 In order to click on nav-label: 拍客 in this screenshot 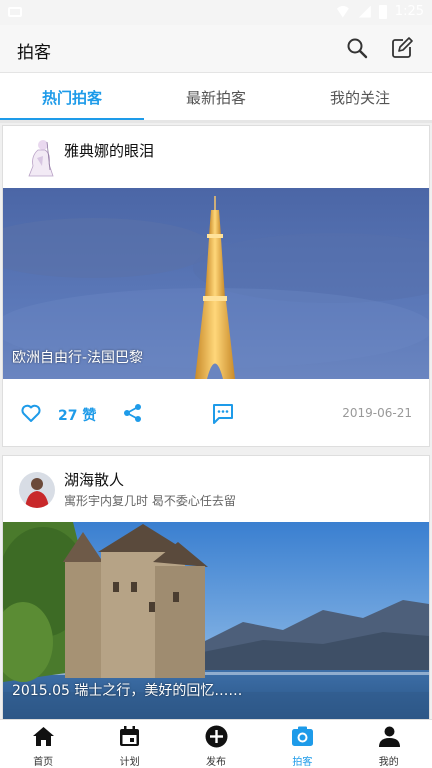, I will do `click(302, 762)`.